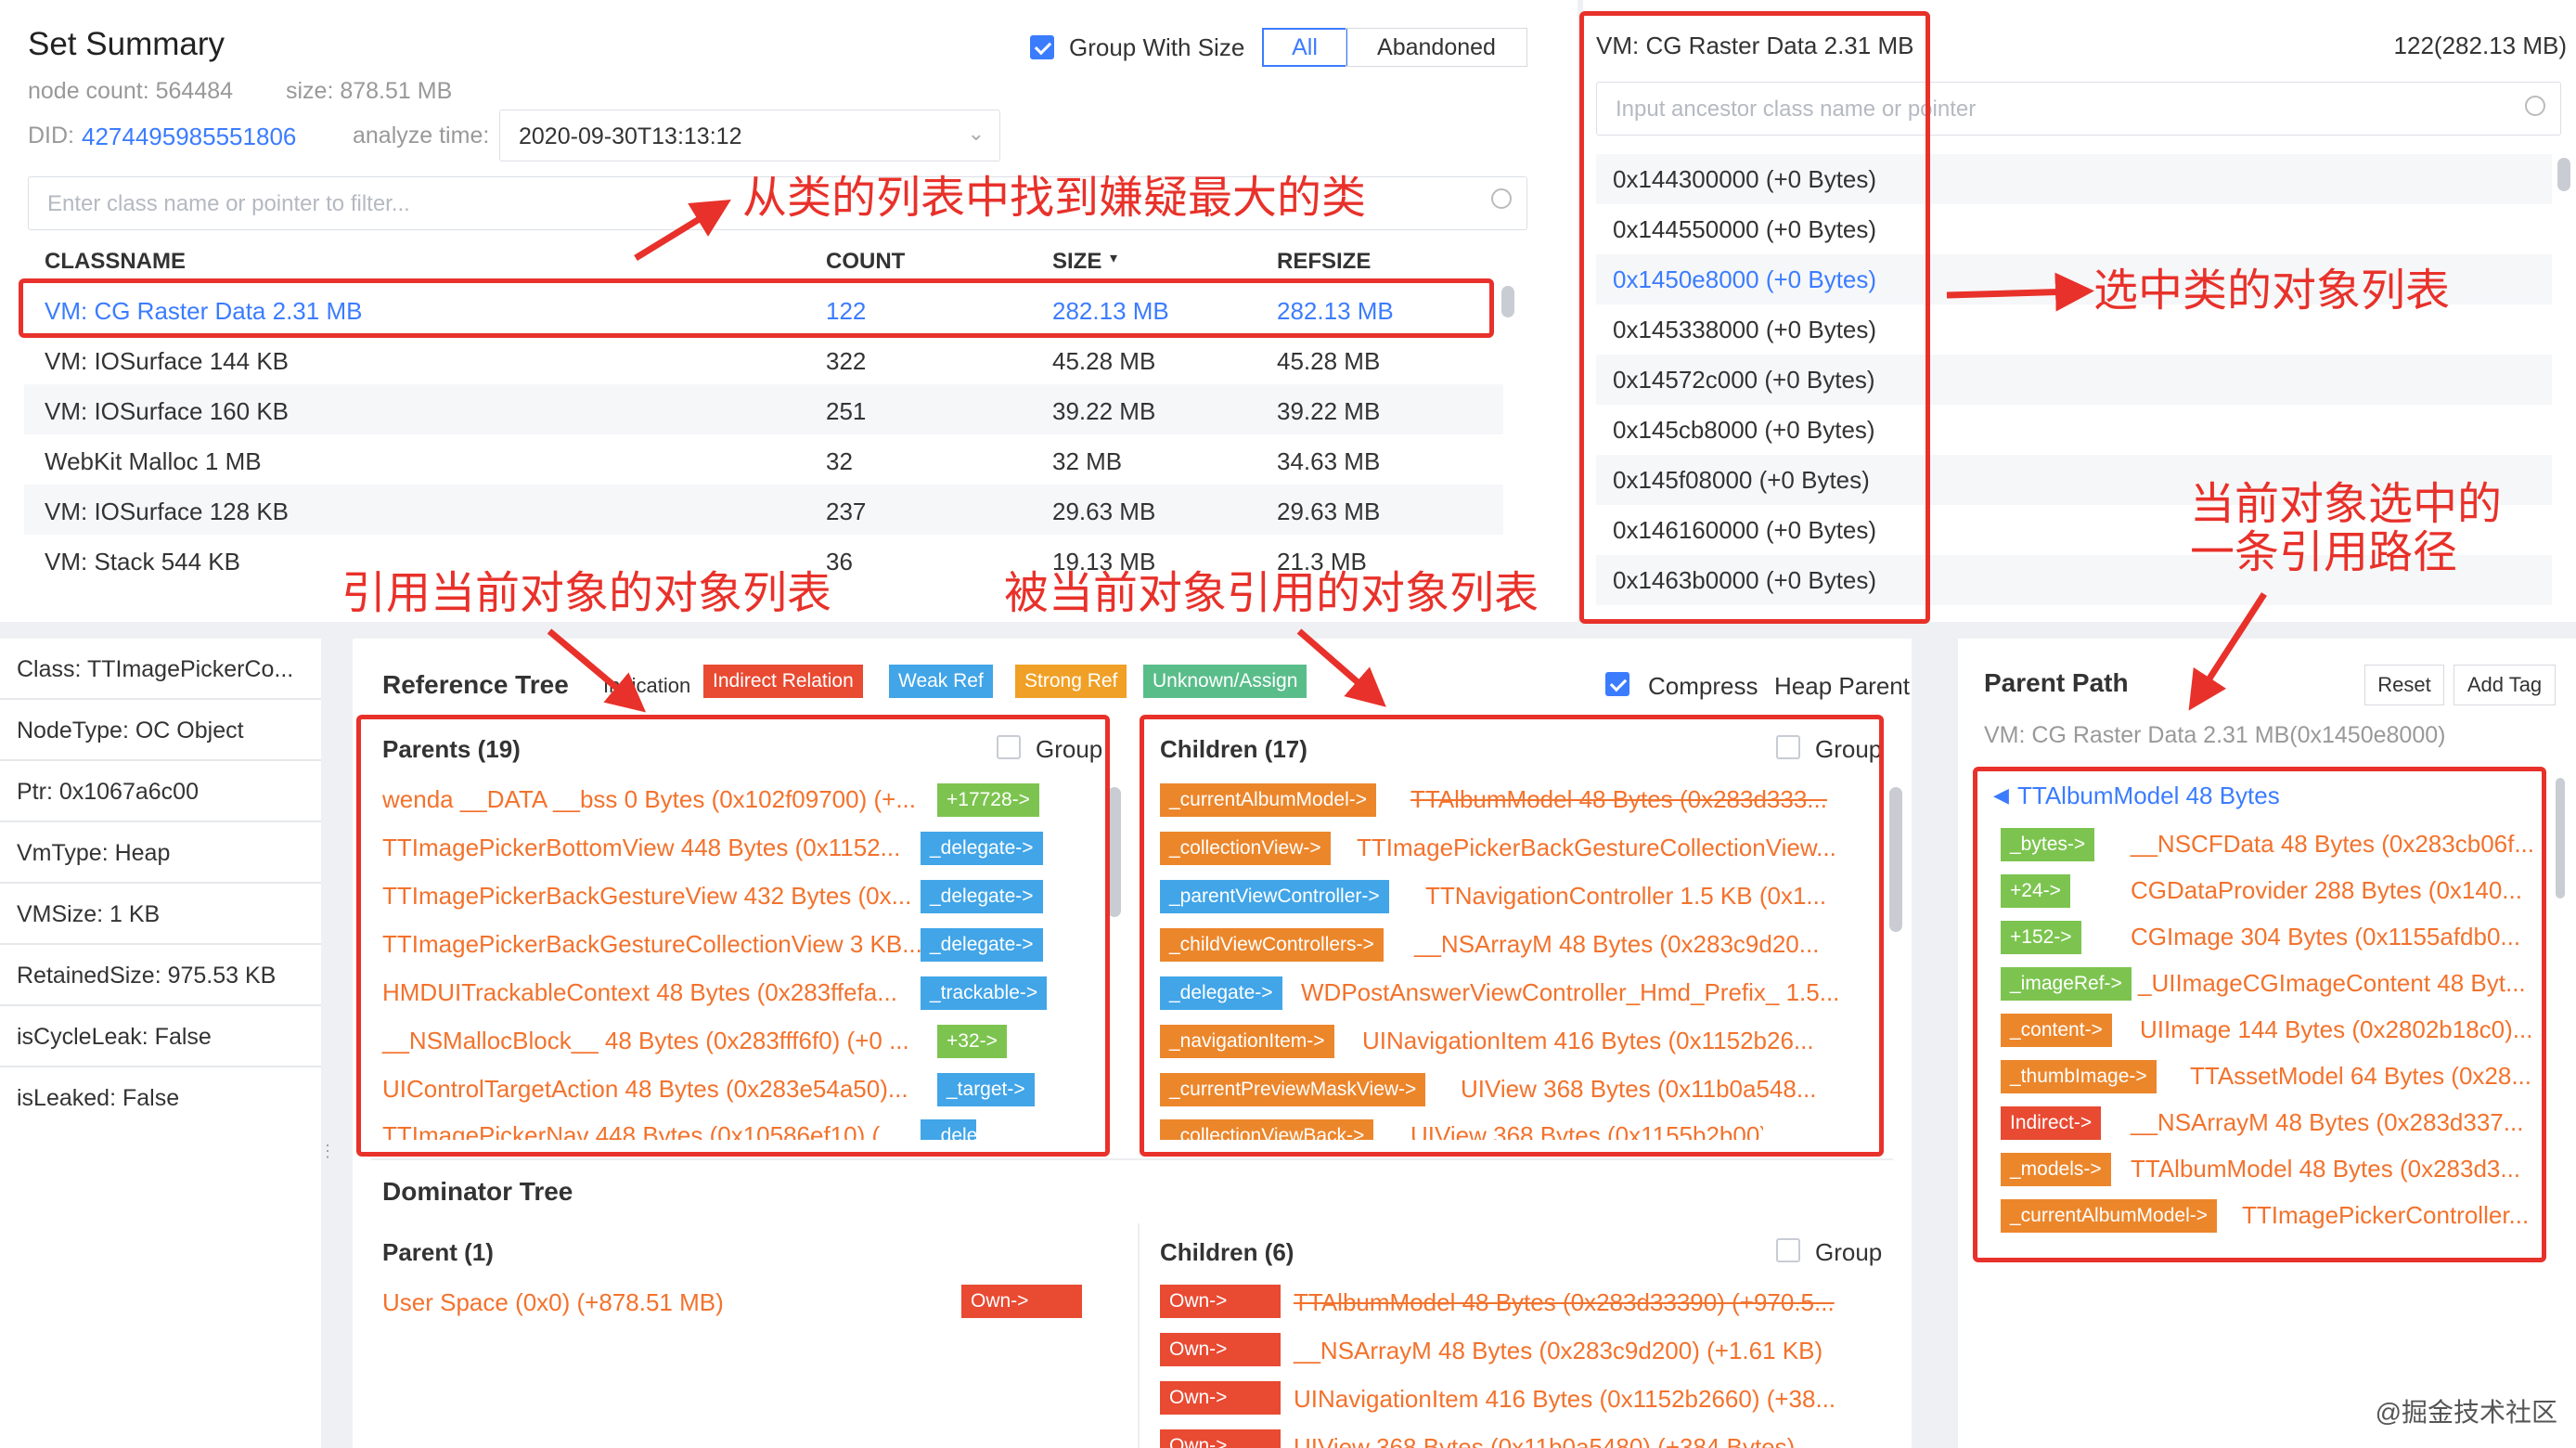 The width and height of the screenshot is (2576, 1448). I want to click on arrow-referrers, so click(597, 670).